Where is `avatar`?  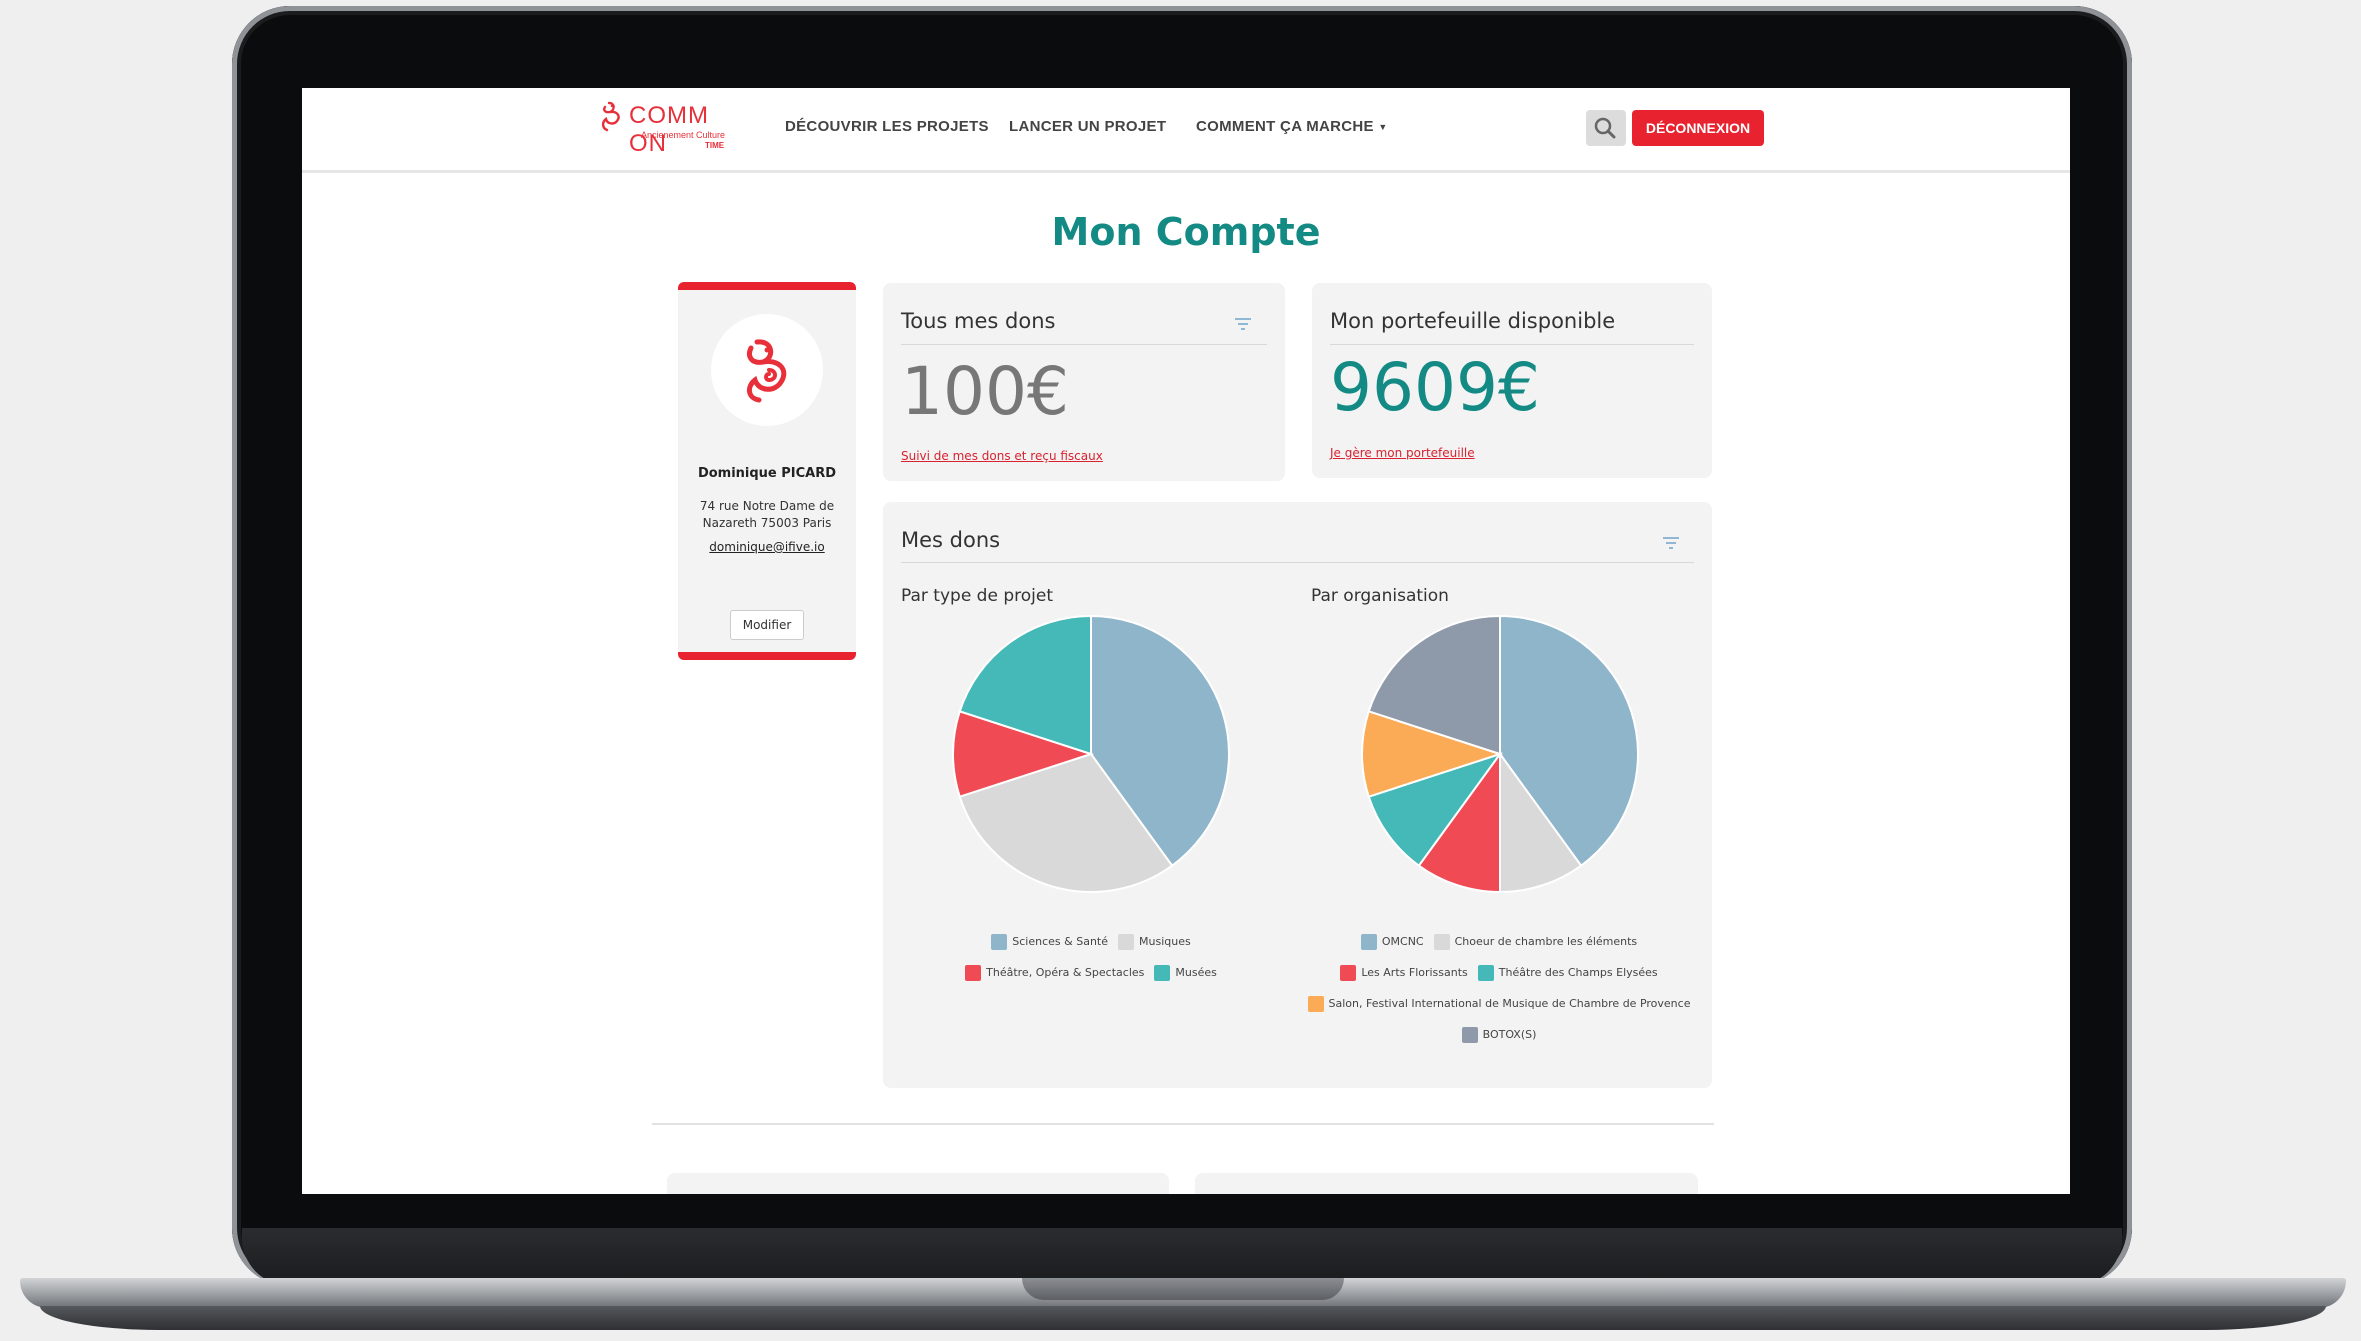
avatar is located at coordinates (767, 370).